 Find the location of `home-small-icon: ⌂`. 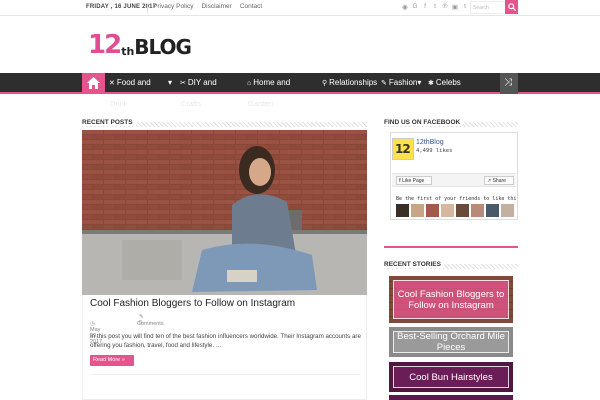

home-small-icon: ⌂ is located at coordinates (249, 83).